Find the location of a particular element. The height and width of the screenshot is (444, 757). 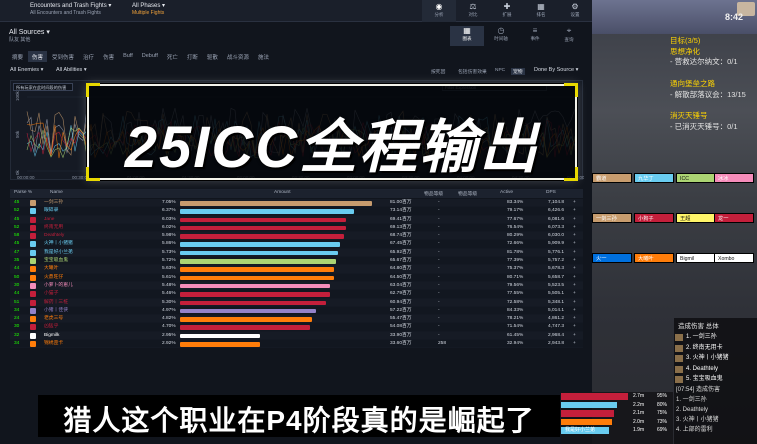

header-dps: DPS is located at coordinates (551, 192).